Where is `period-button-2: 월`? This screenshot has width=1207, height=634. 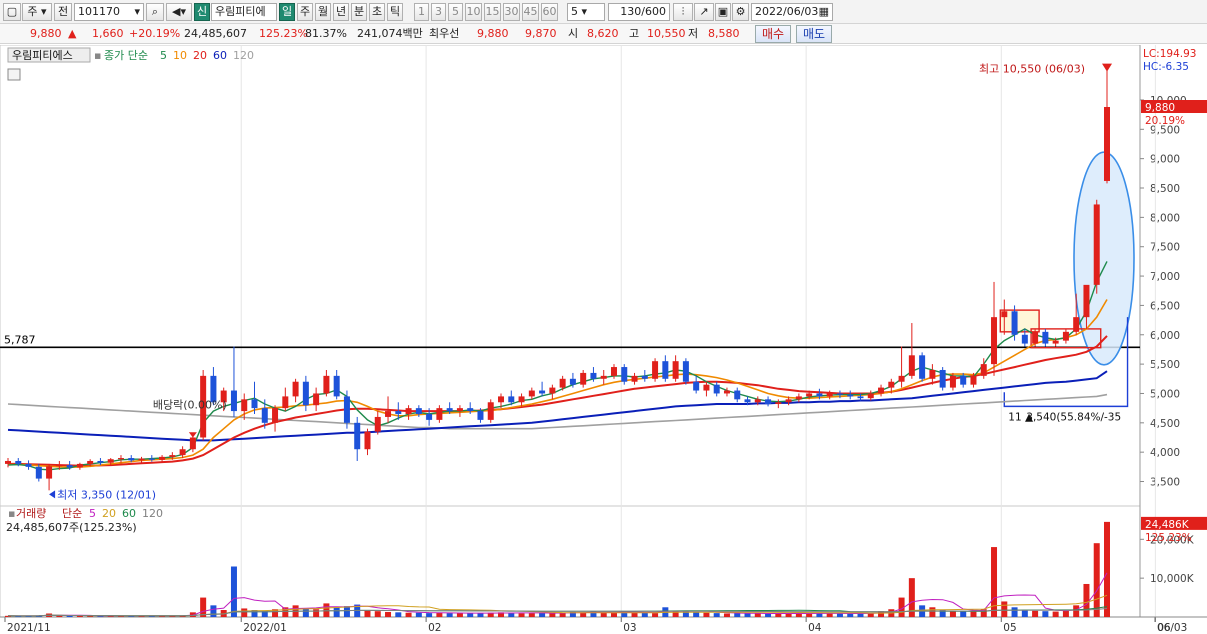 period-button-2: 월 is located at coordinates (323, 12).